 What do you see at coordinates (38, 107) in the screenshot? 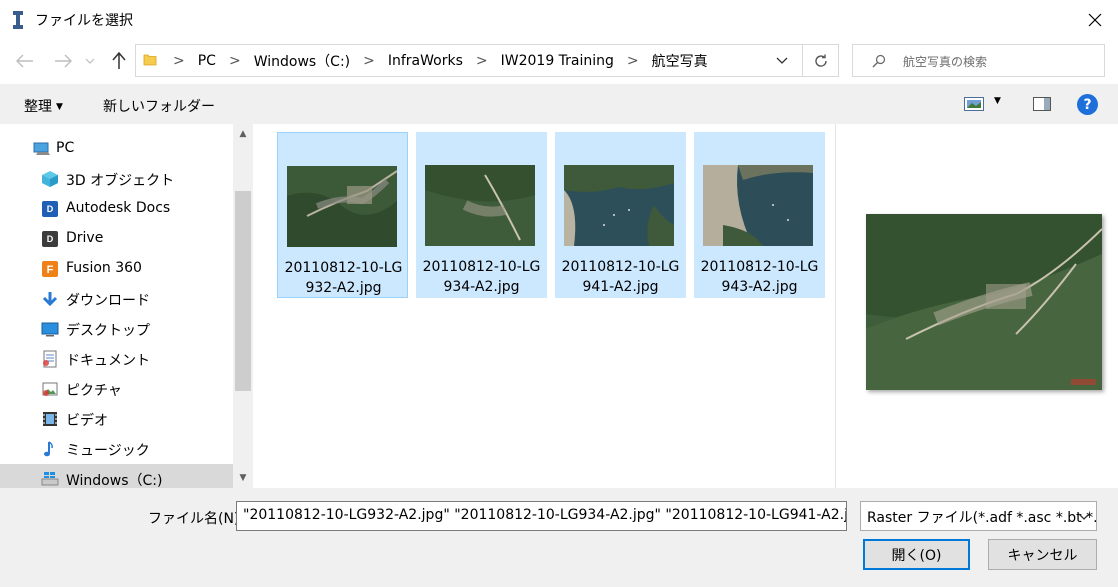
I see `organize-label: 整理` at bounding box center [38, 107].